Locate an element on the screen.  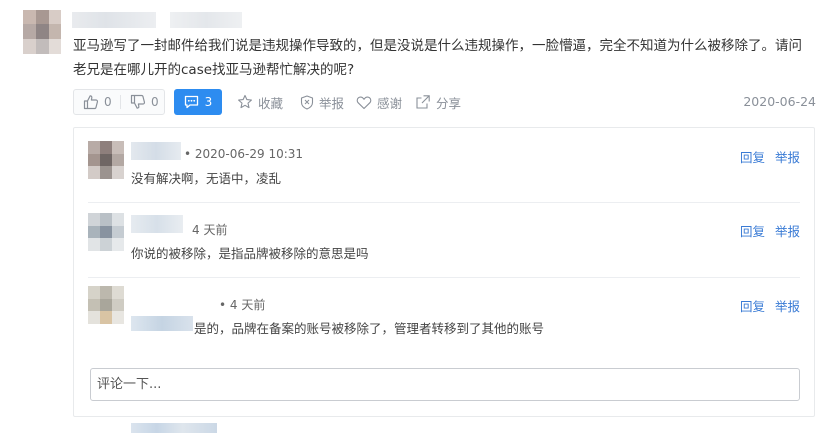
comment-icon is located at coordinates (191, 102).